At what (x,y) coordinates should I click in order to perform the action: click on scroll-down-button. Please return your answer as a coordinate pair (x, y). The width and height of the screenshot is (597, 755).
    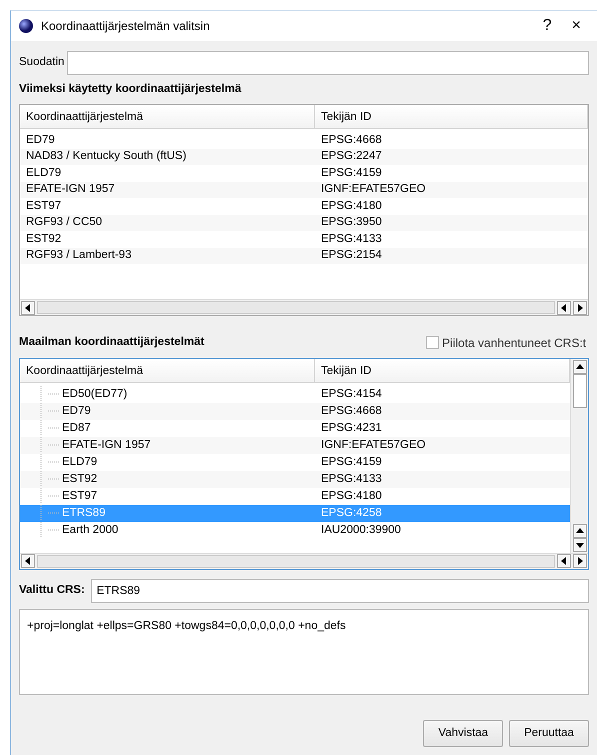
    Looking at the image, I should click on (579, 545).